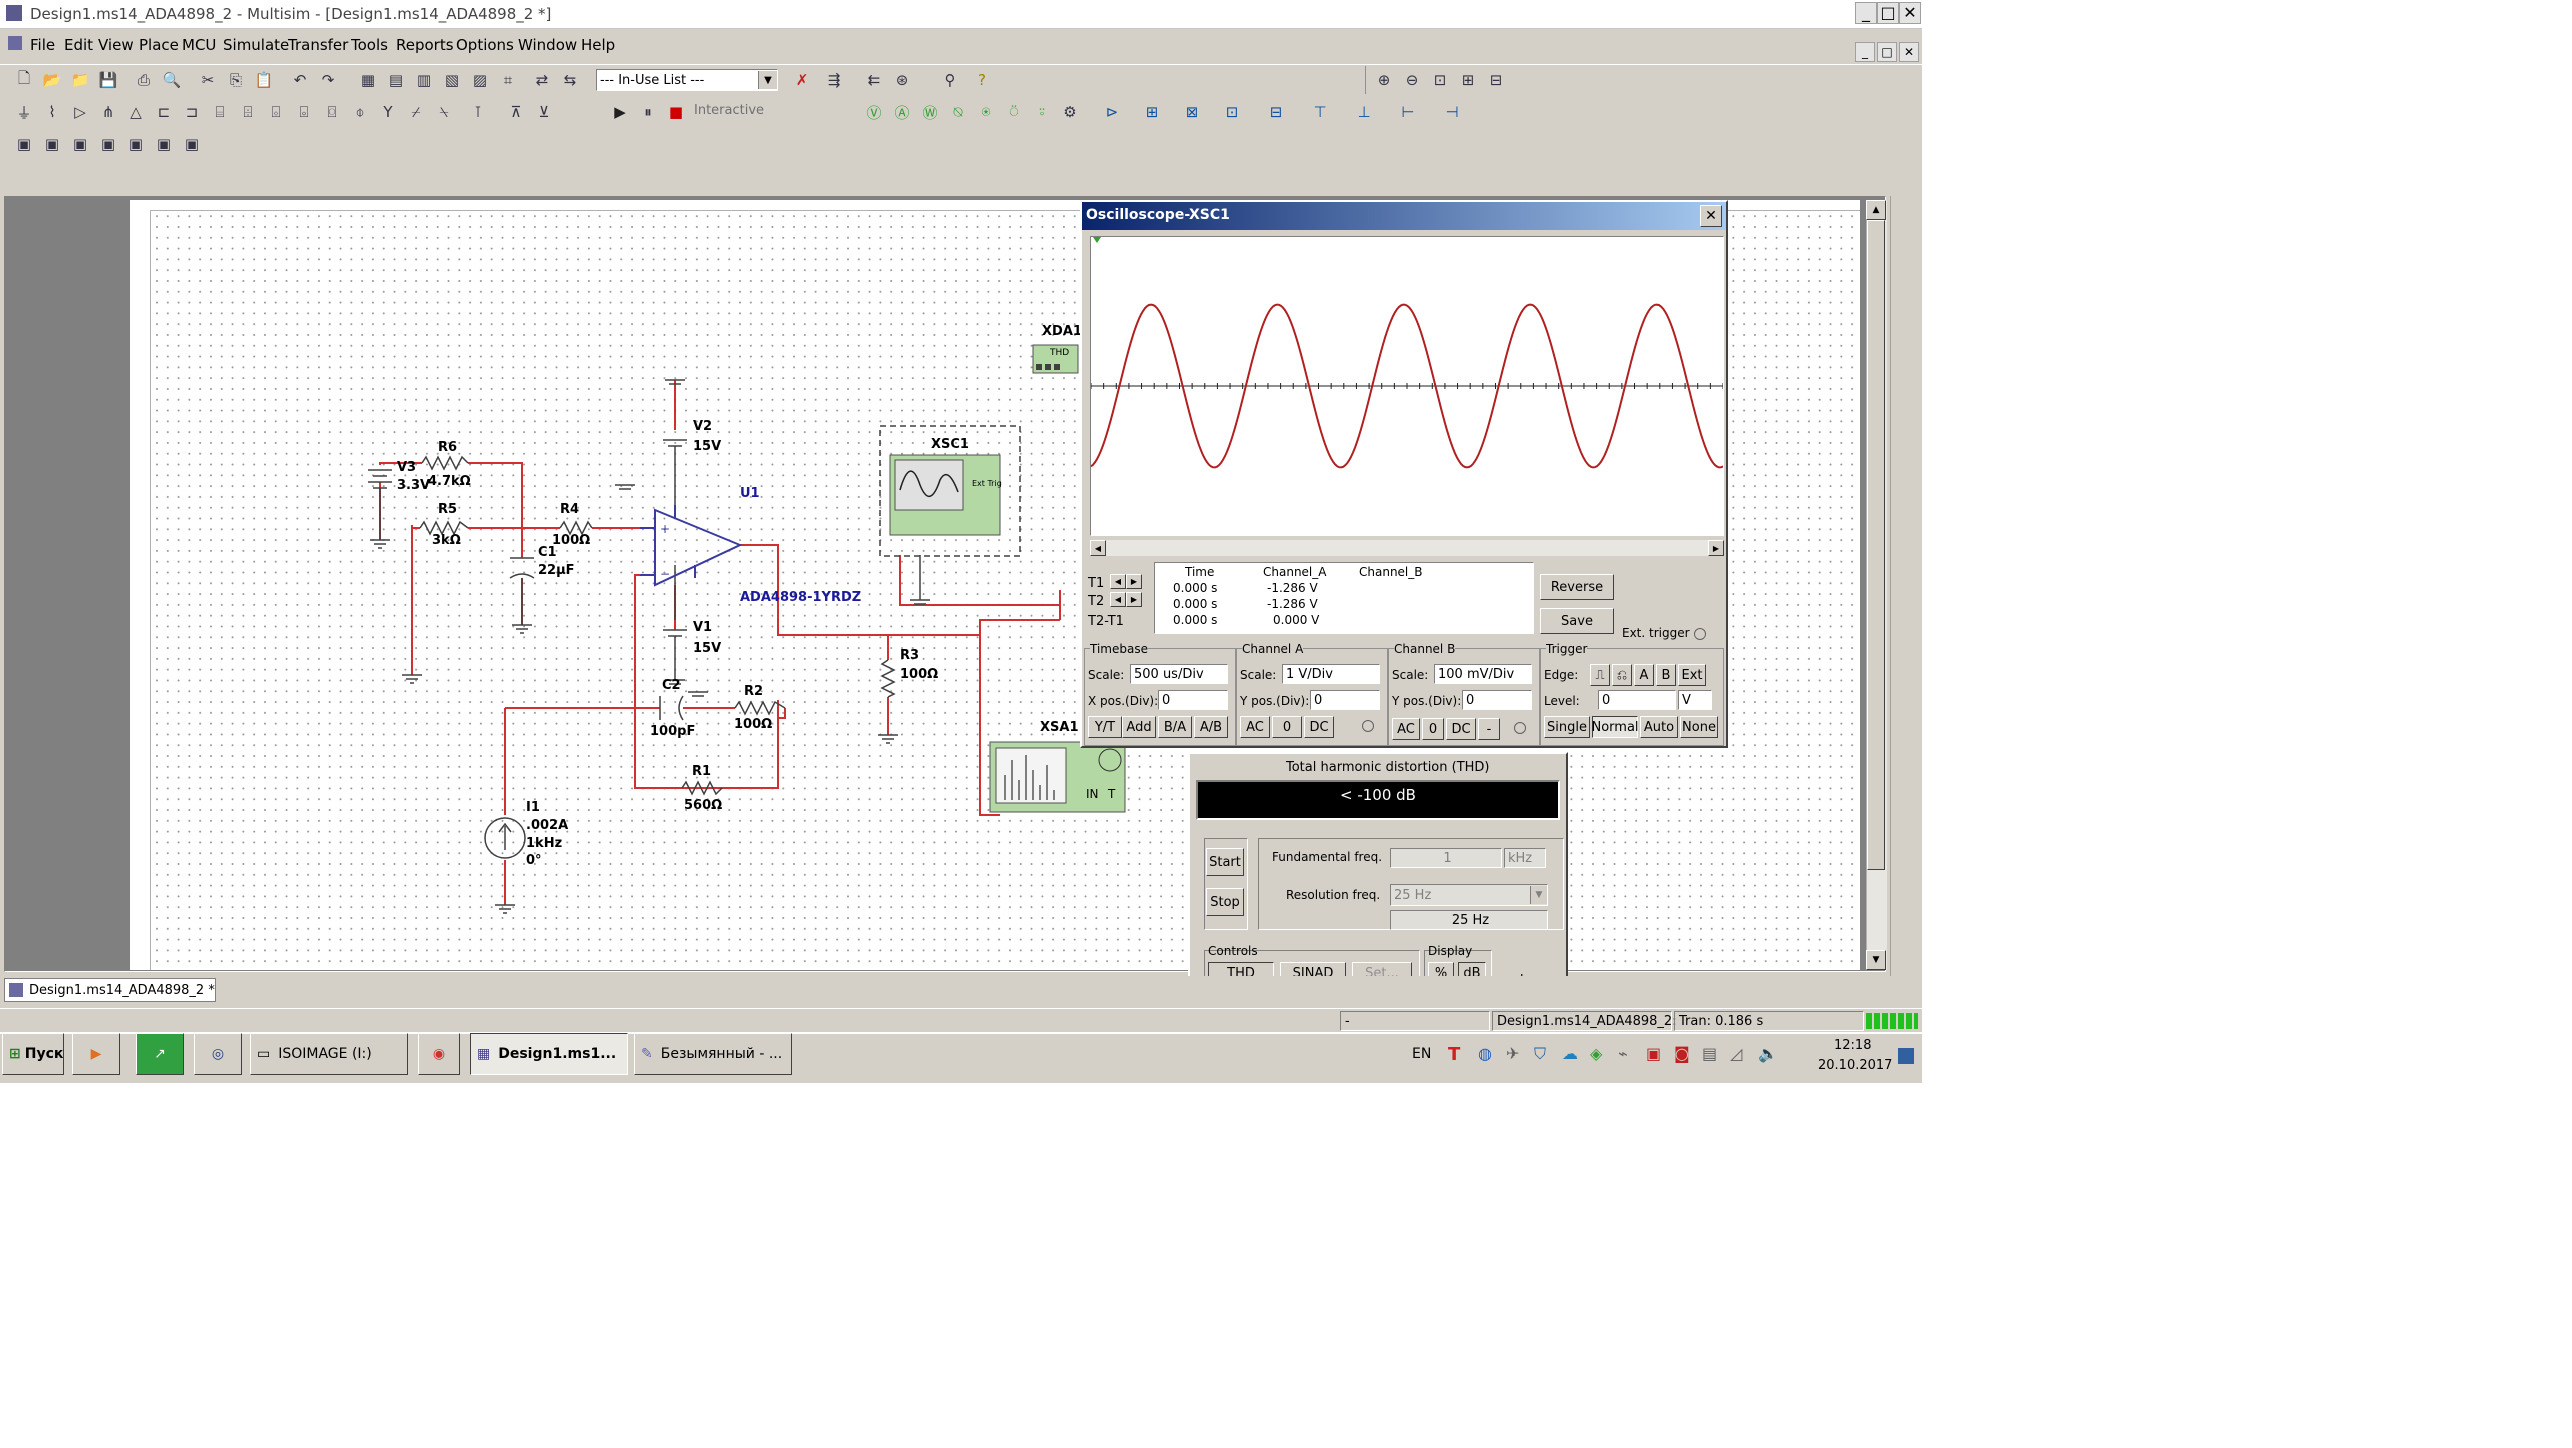  Describe the element at coordinates (1134, 599) in the screenshot. I see `t2-right-arrow: ▶` at that location.